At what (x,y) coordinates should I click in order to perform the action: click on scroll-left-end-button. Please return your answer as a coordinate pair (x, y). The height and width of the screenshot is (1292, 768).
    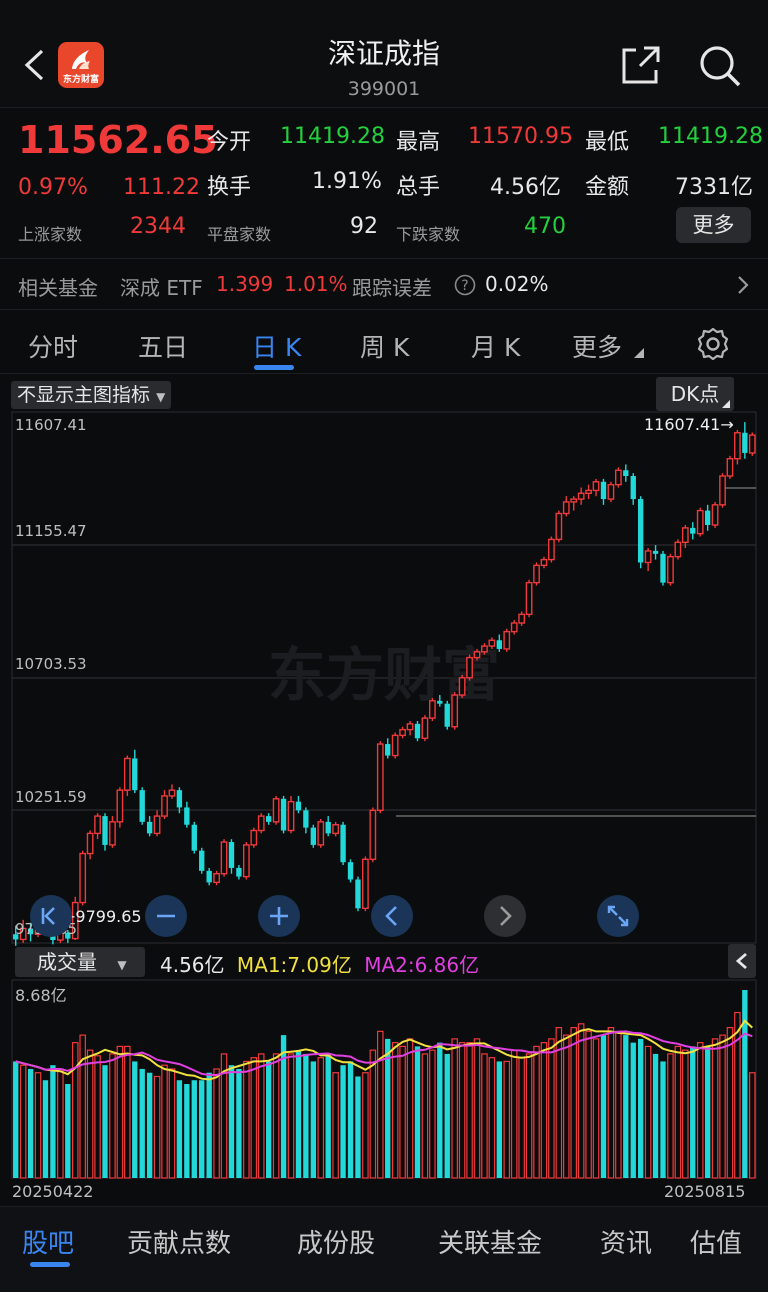
    Looking at the image, I should click on (51, 916).